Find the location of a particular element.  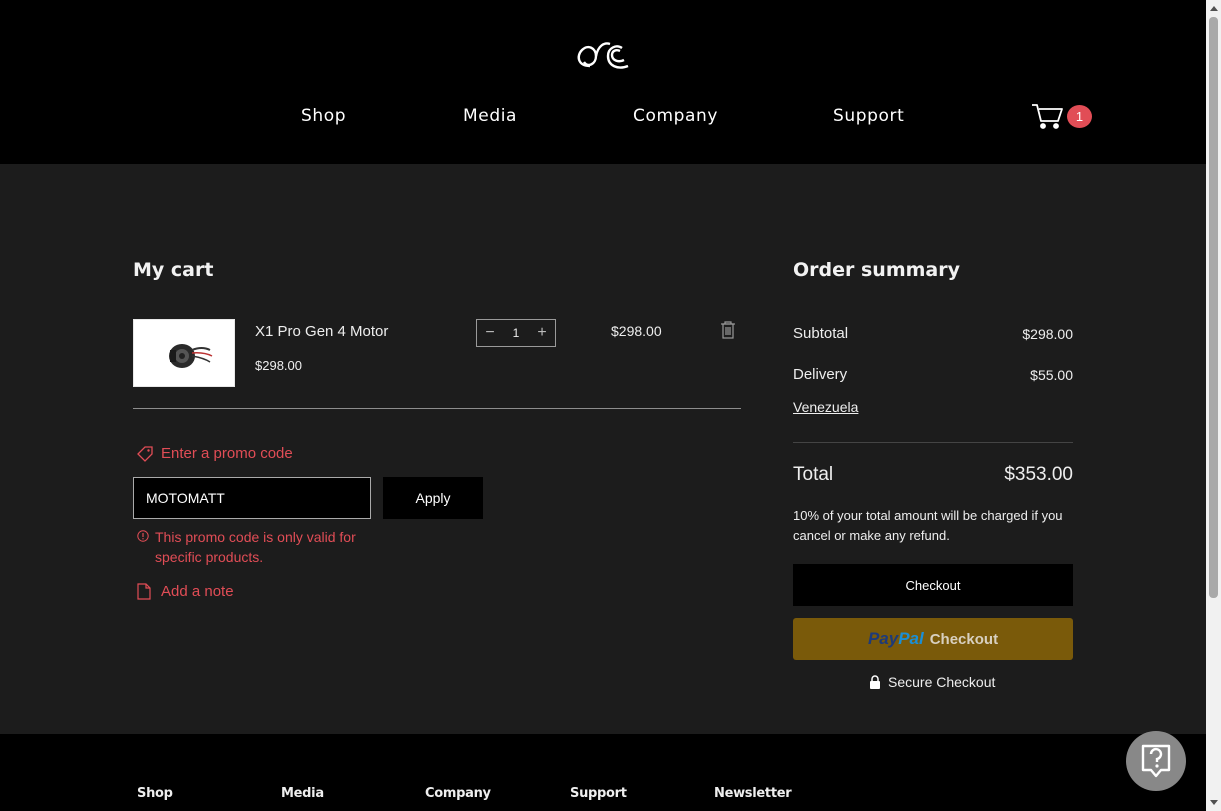

footer-newsletter: Newsletter is located at coordinates (753, 793).